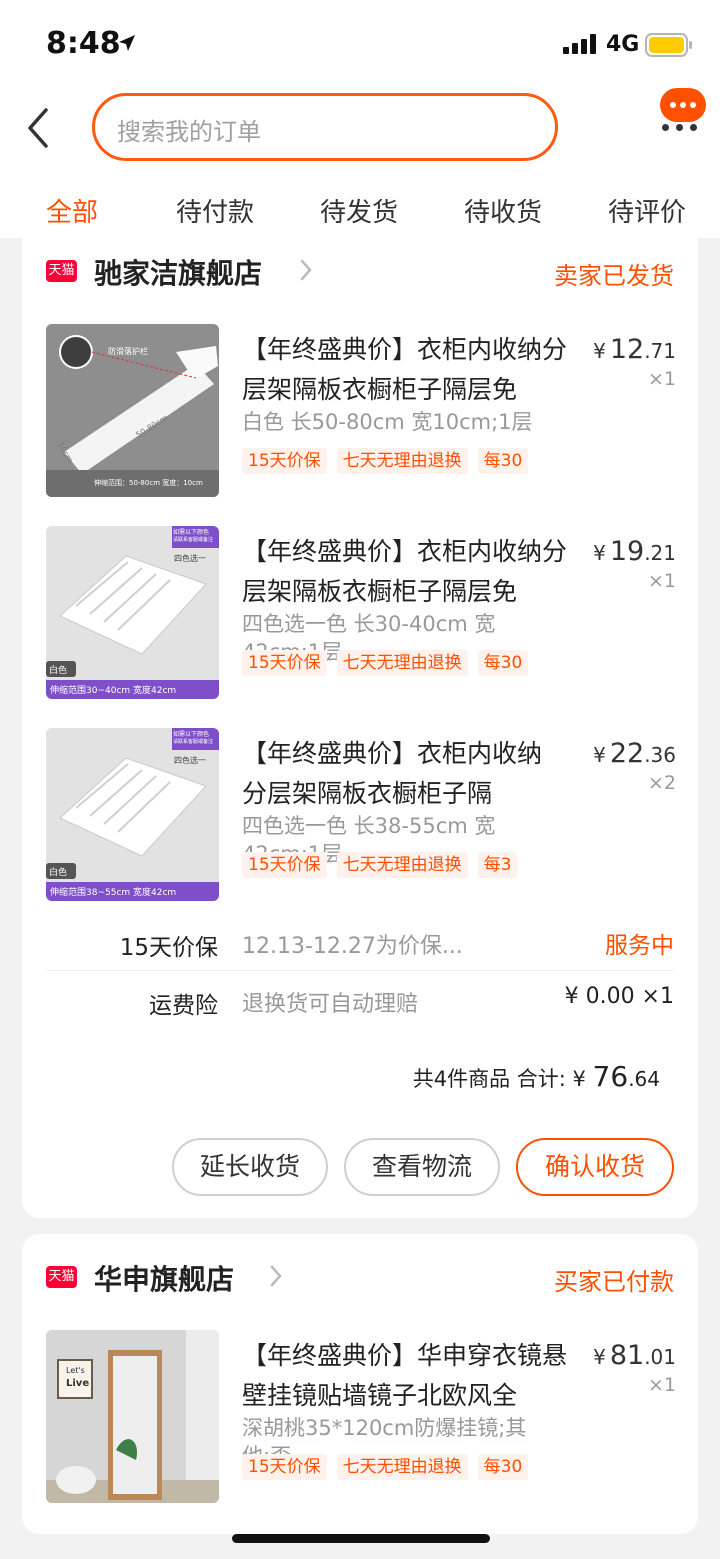 The width and height of the screenshot is (720, 1559). I want to click on order-status: 卖家已发货, so click(614, 276).